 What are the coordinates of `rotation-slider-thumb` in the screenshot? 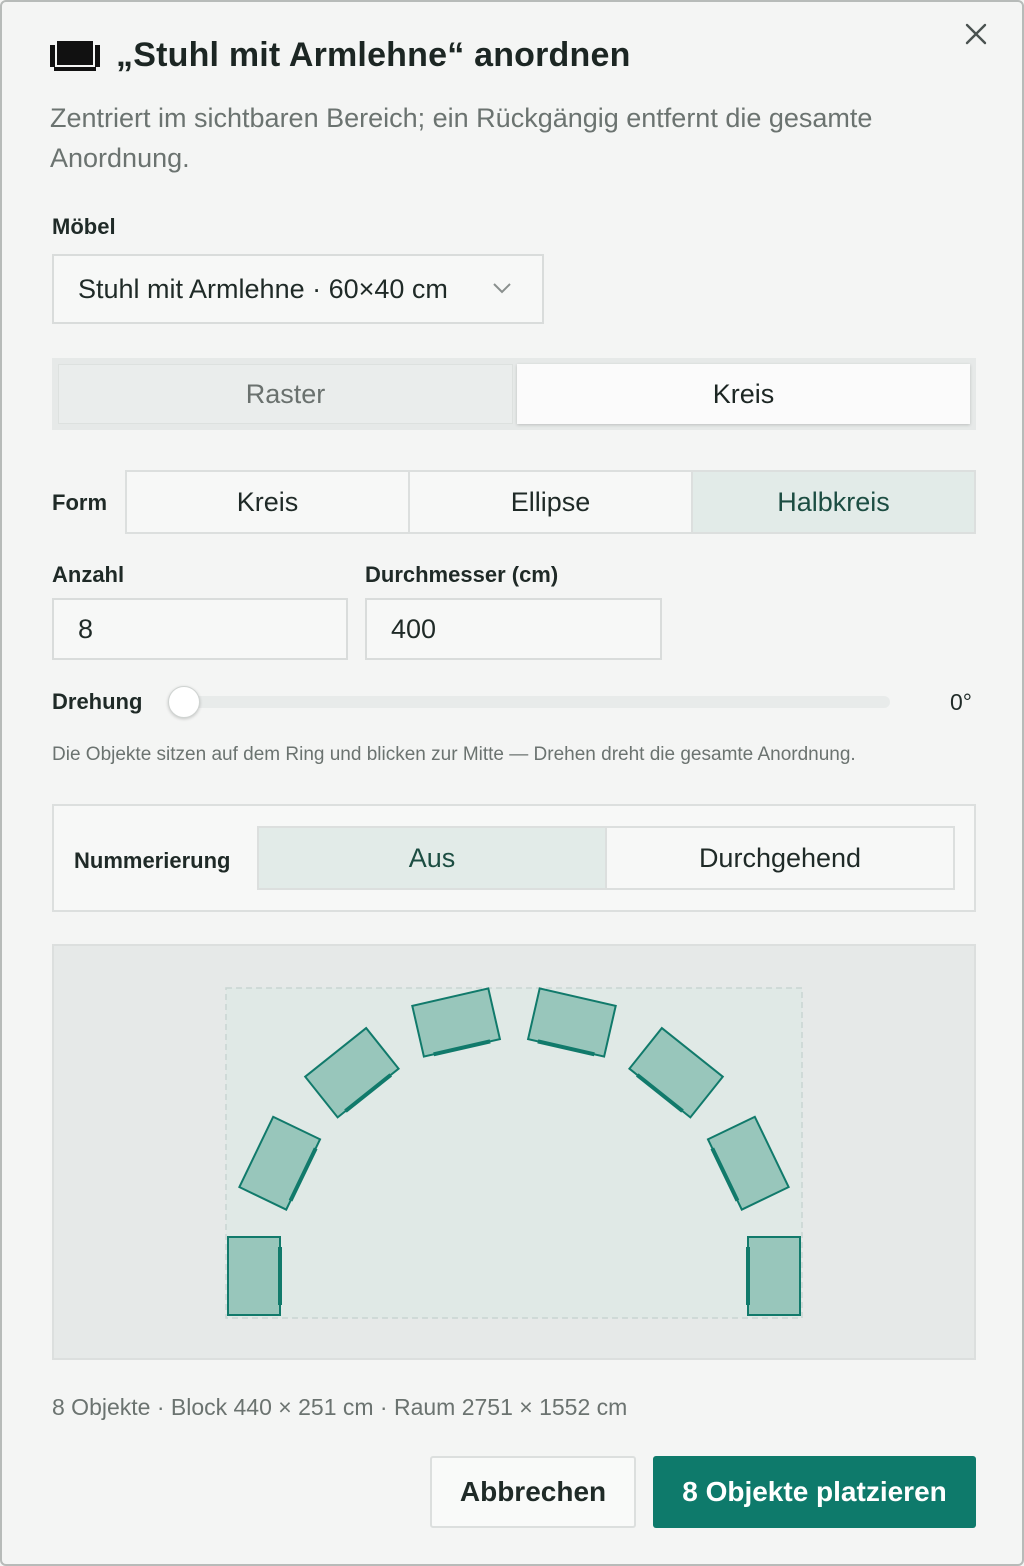 It's located at (184, 702).